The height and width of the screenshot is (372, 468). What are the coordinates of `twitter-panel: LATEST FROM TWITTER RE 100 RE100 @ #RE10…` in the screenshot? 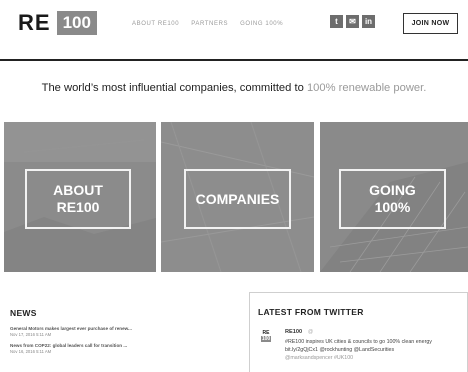 It's located at (358, 332).